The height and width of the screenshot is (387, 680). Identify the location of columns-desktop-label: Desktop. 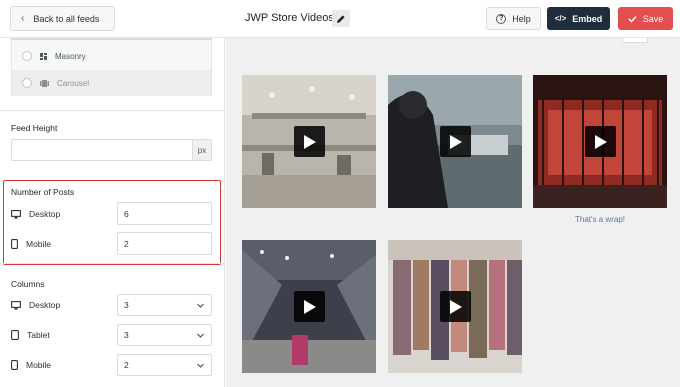
(35, 305).